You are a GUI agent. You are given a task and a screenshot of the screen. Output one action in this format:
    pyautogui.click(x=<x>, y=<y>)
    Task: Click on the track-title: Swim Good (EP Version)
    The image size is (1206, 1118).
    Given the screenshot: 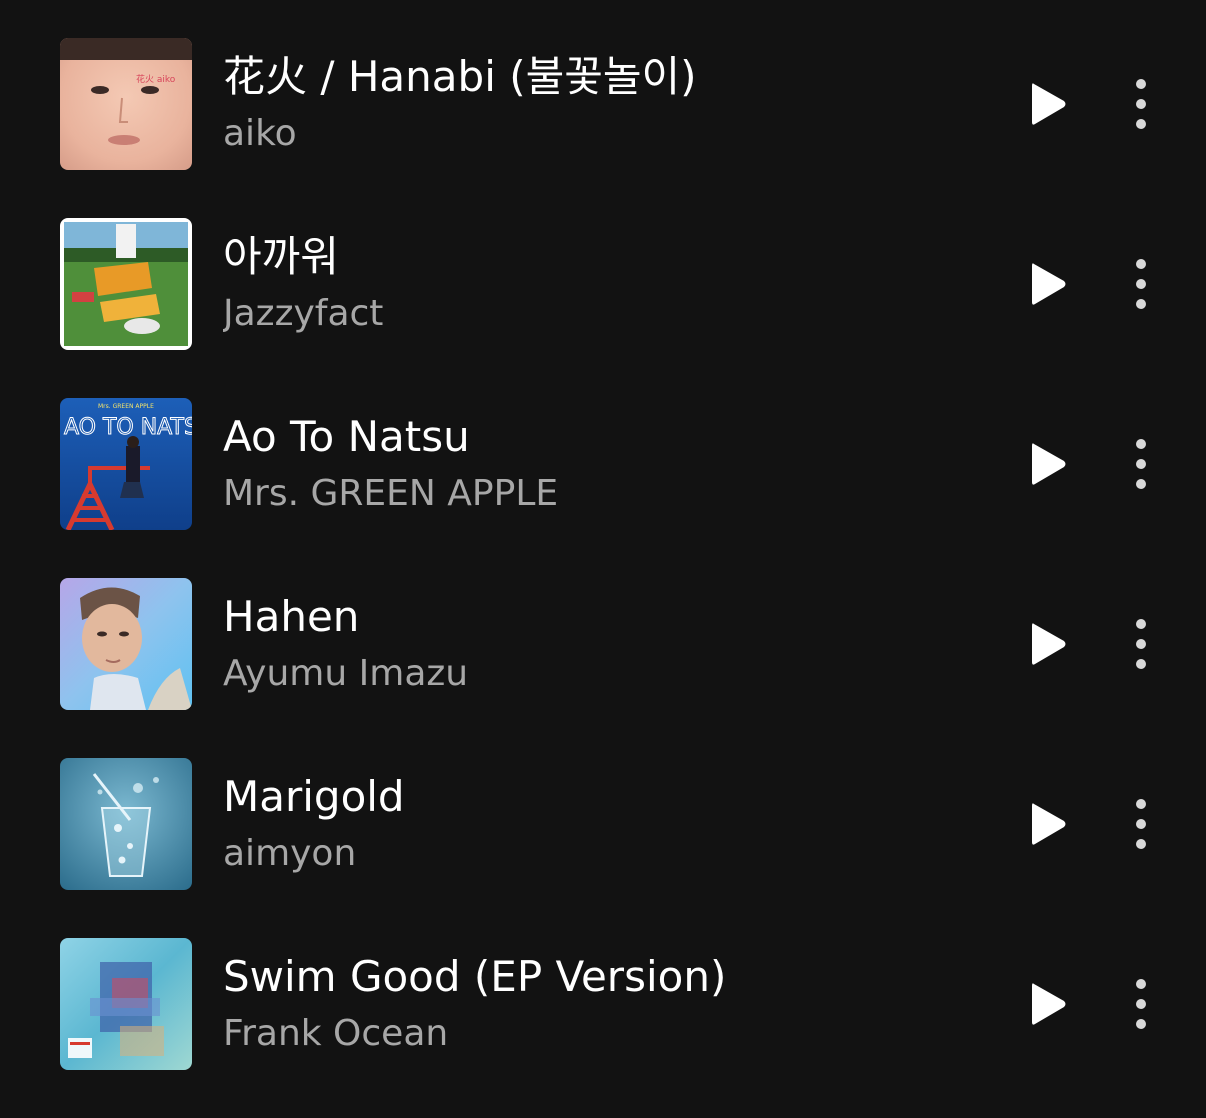 What is the action you would take?
    pyautogui.click(x=475, y=976)
    